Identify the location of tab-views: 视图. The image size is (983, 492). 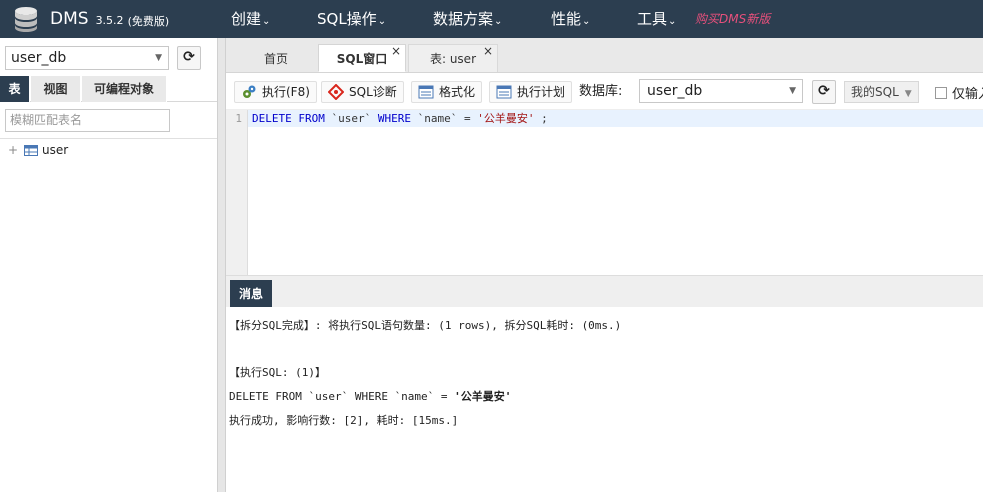
(56, 89).